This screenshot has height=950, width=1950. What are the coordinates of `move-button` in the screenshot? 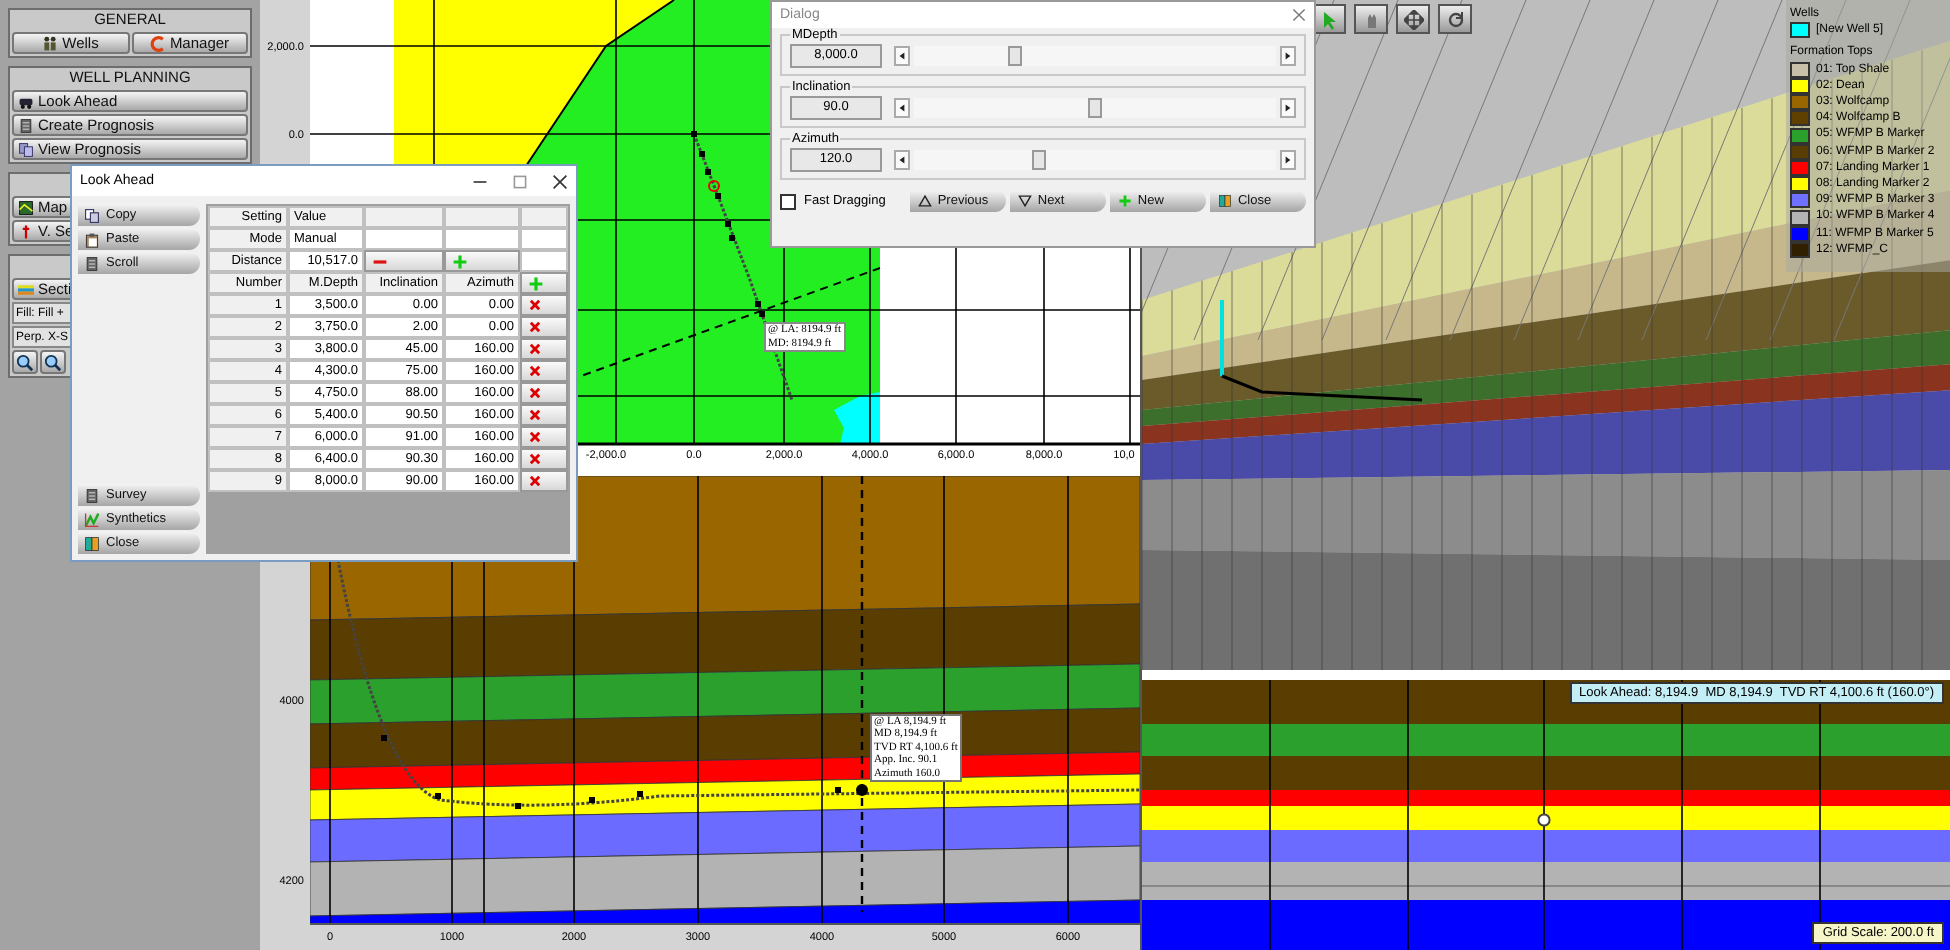 It's located at (1413, 19).